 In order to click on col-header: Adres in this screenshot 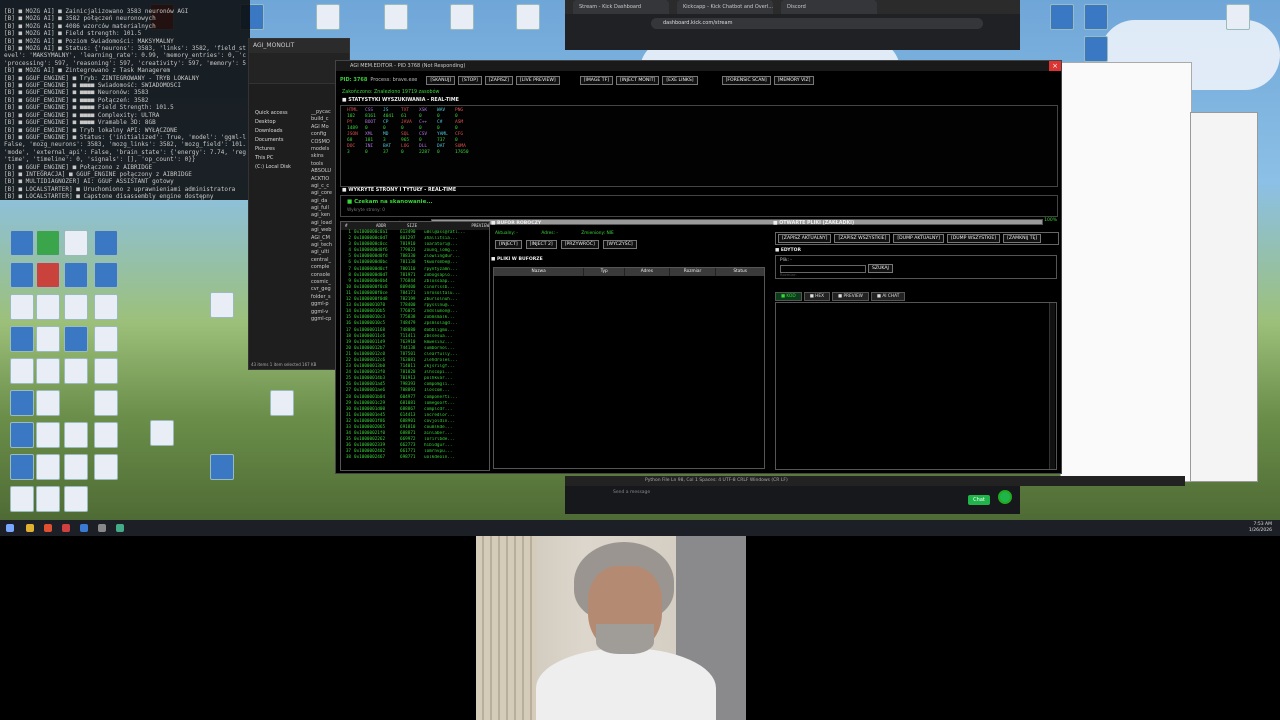, I will do `click(647, 272)`.